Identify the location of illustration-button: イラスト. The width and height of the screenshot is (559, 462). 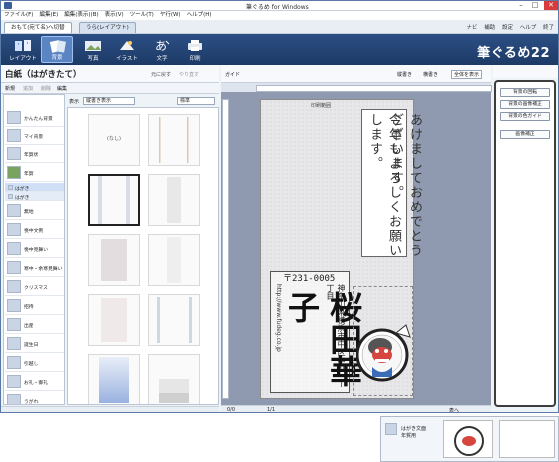
(127, 49).